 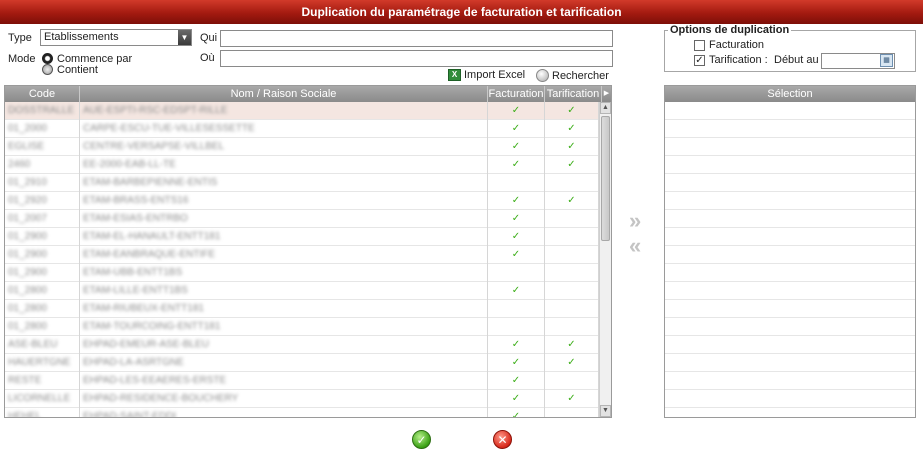 What do you see at coordinates (605, 108) in the screenshot?
I see `scroll-up-icon: ▲` at bounding box center [605, 108].